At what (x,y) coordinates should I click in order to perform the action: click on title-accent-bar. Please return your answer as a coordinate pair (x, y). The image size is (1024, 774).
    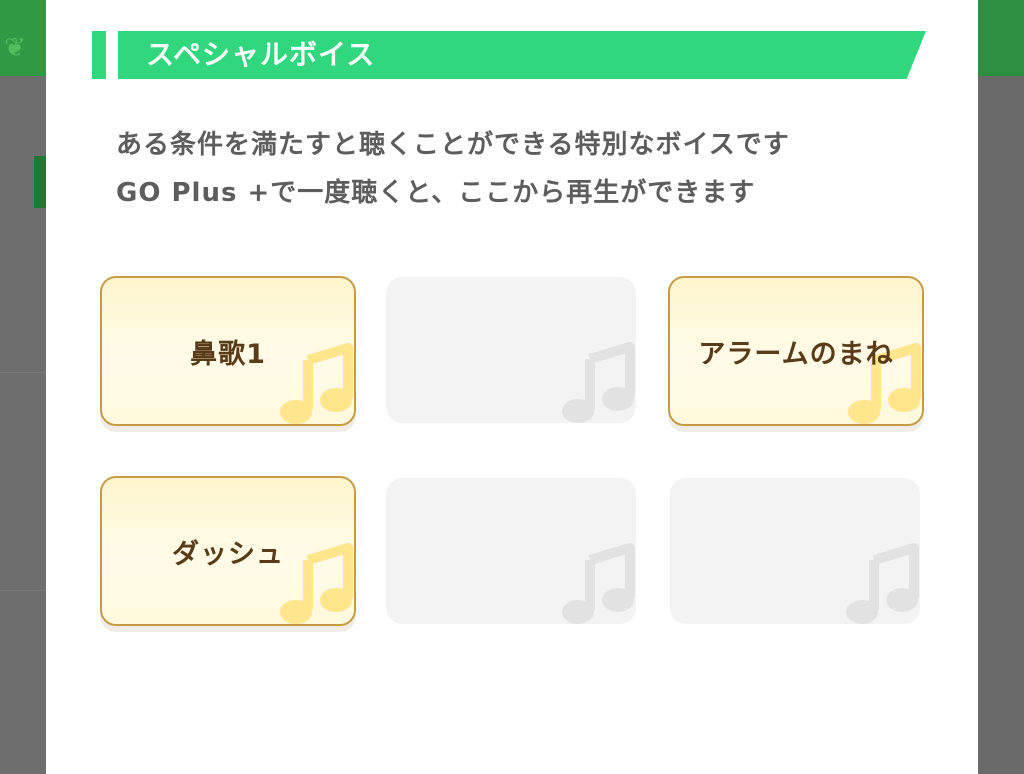
    Looking at the image, I should click on (99, 55).